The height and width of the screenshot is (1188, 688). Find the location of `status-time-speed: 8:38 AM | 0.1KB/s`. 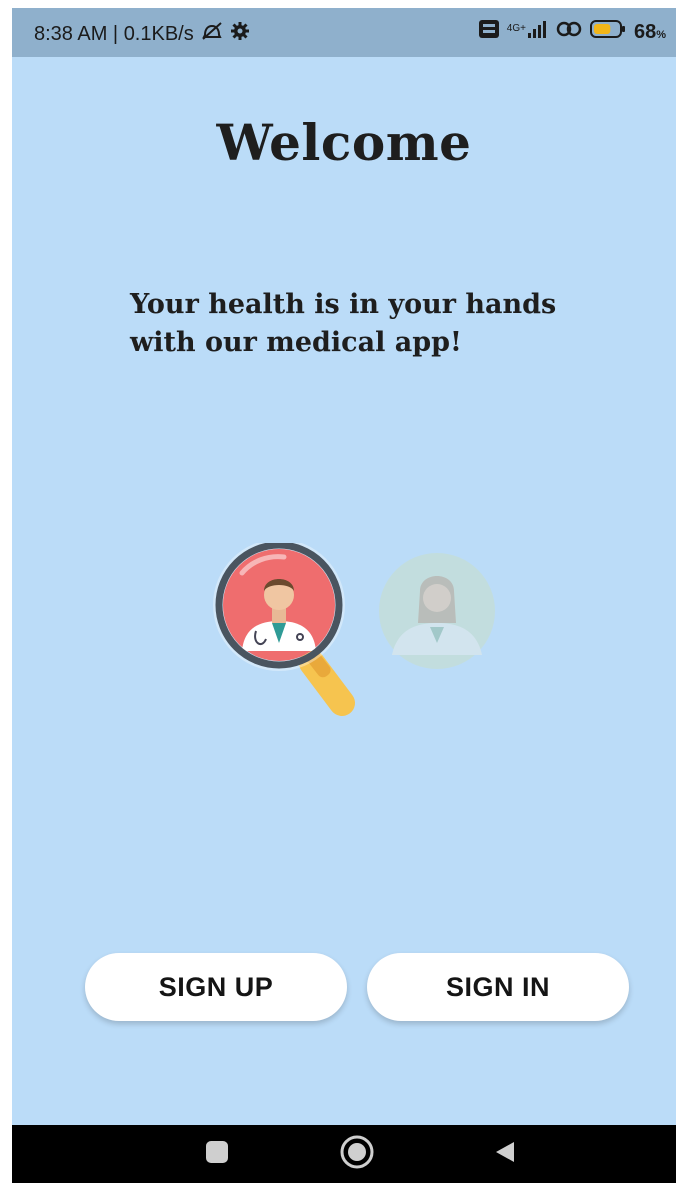

status-time-speed: 8:38 AM | 0.1KB/s is located at coordinates (114, 33).